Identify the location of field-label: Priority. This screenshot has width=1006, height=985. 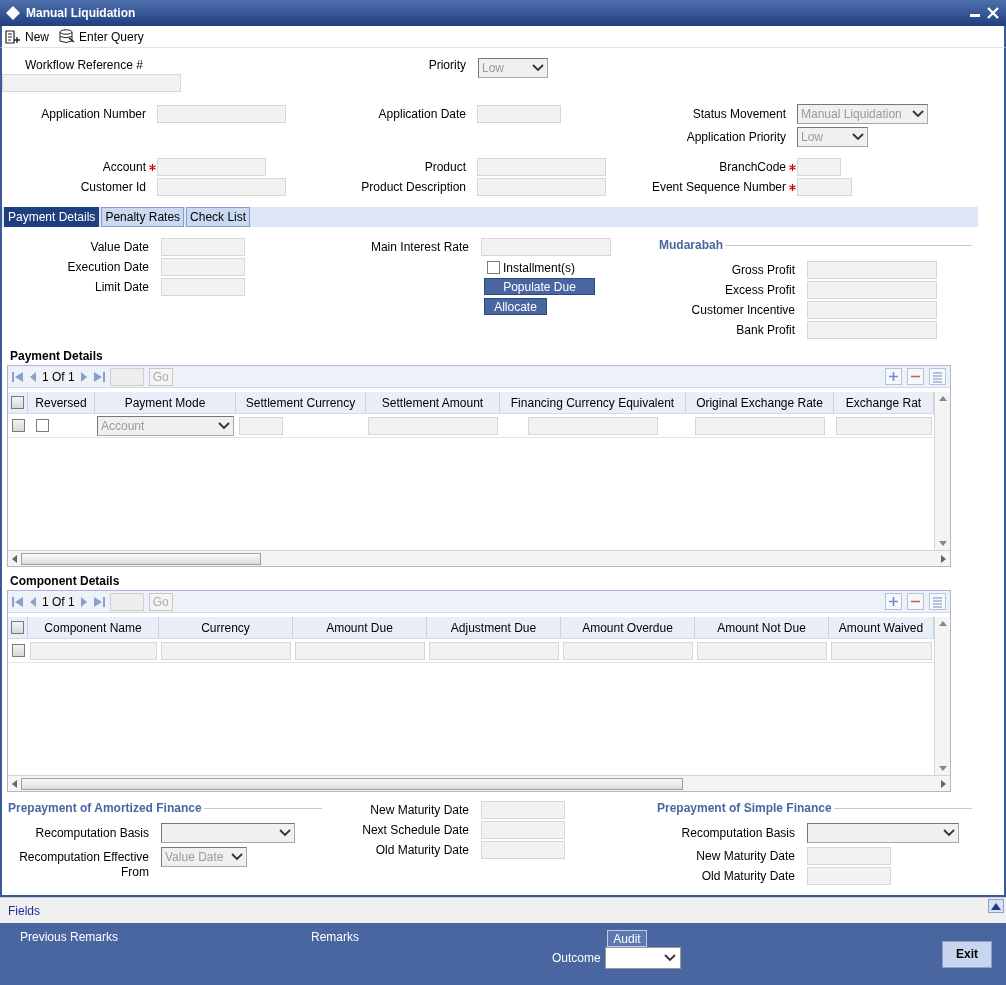
(447, 65).